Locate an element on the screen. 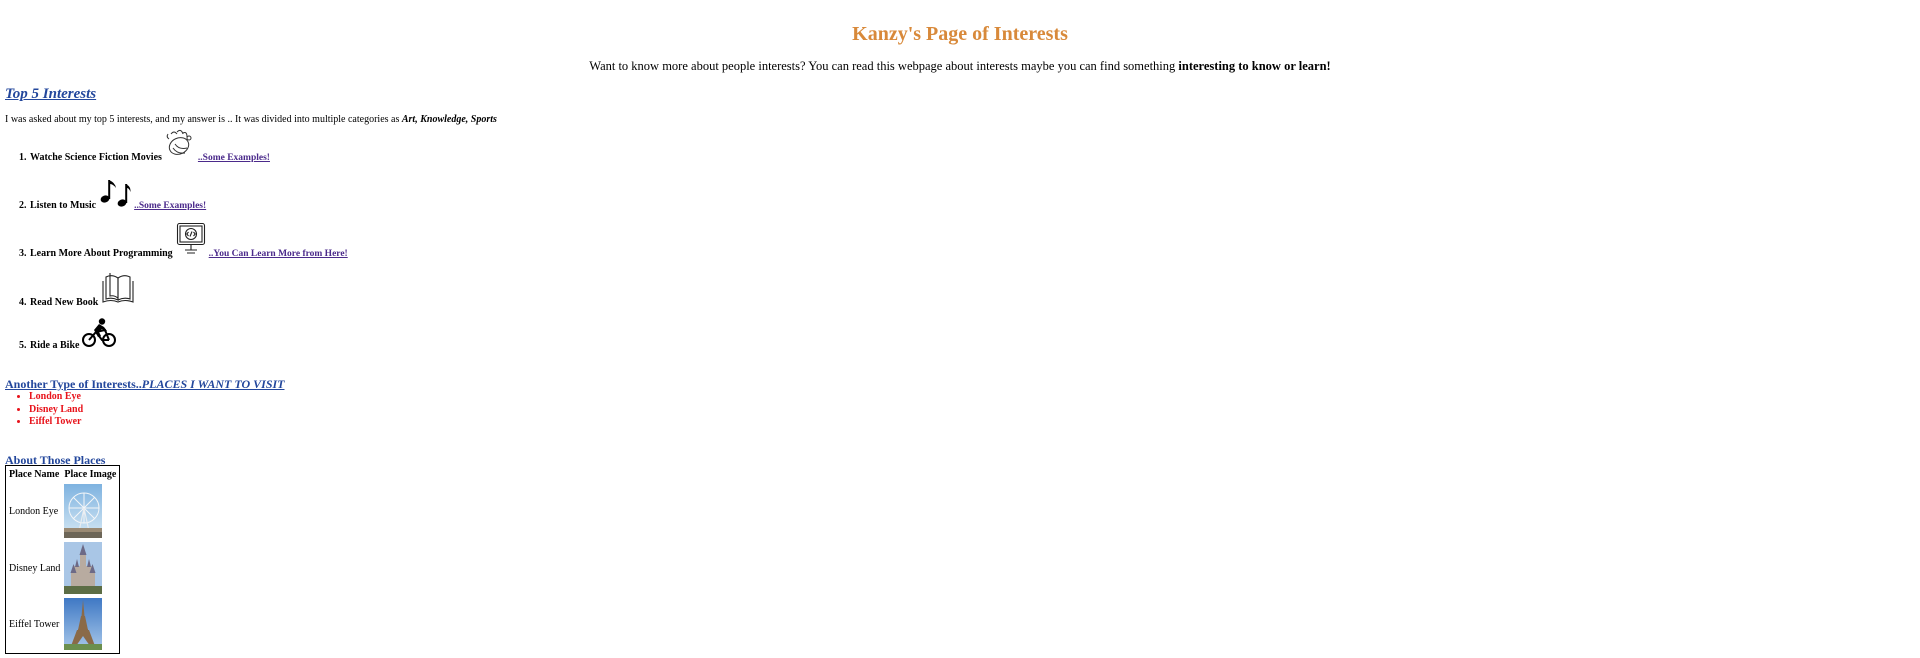 Image resolution: width=1920 pixels, height=658 pixels. music-notes-icon is located at coordinates (115, 193).